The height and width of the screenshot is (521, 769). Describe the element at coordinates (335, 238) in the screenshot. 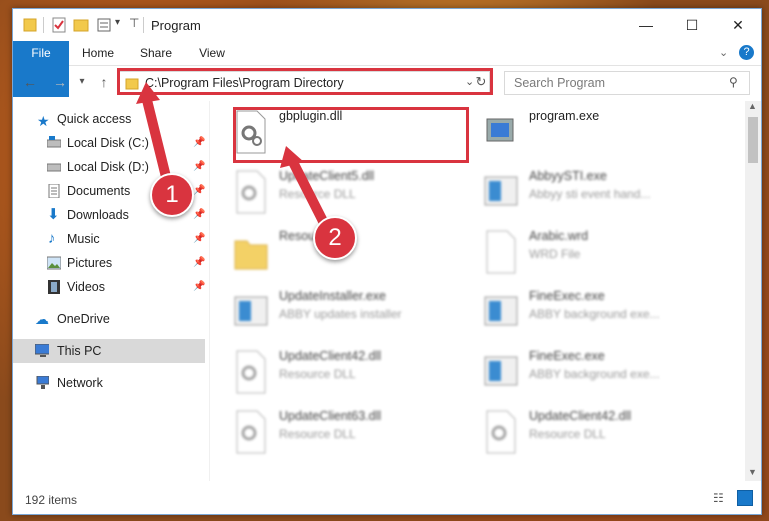

I see `callout-2: 2` at that location.